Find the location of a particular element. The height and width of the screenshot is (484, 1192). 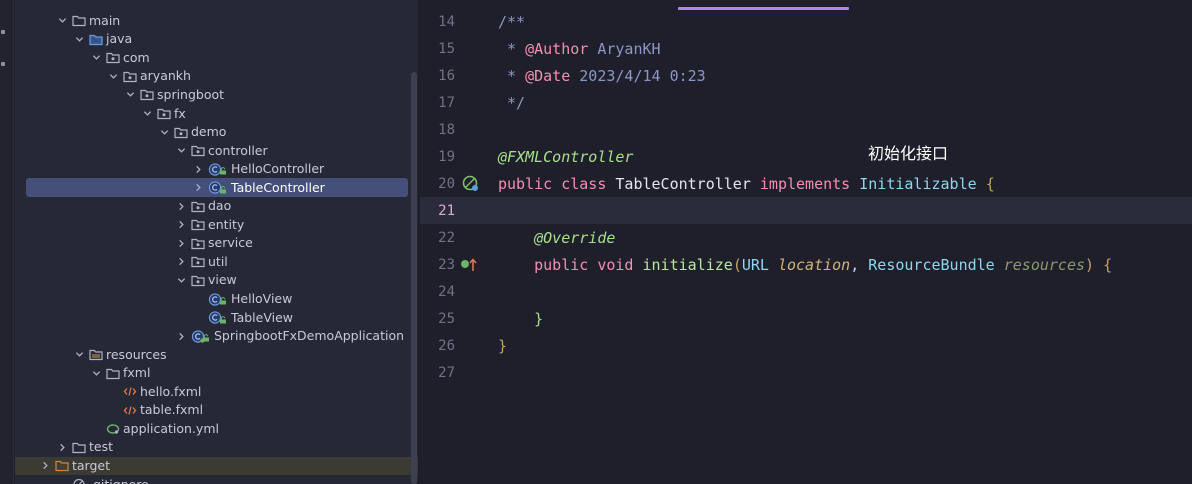

comment-close: */ is located at coordinates (512, 102).